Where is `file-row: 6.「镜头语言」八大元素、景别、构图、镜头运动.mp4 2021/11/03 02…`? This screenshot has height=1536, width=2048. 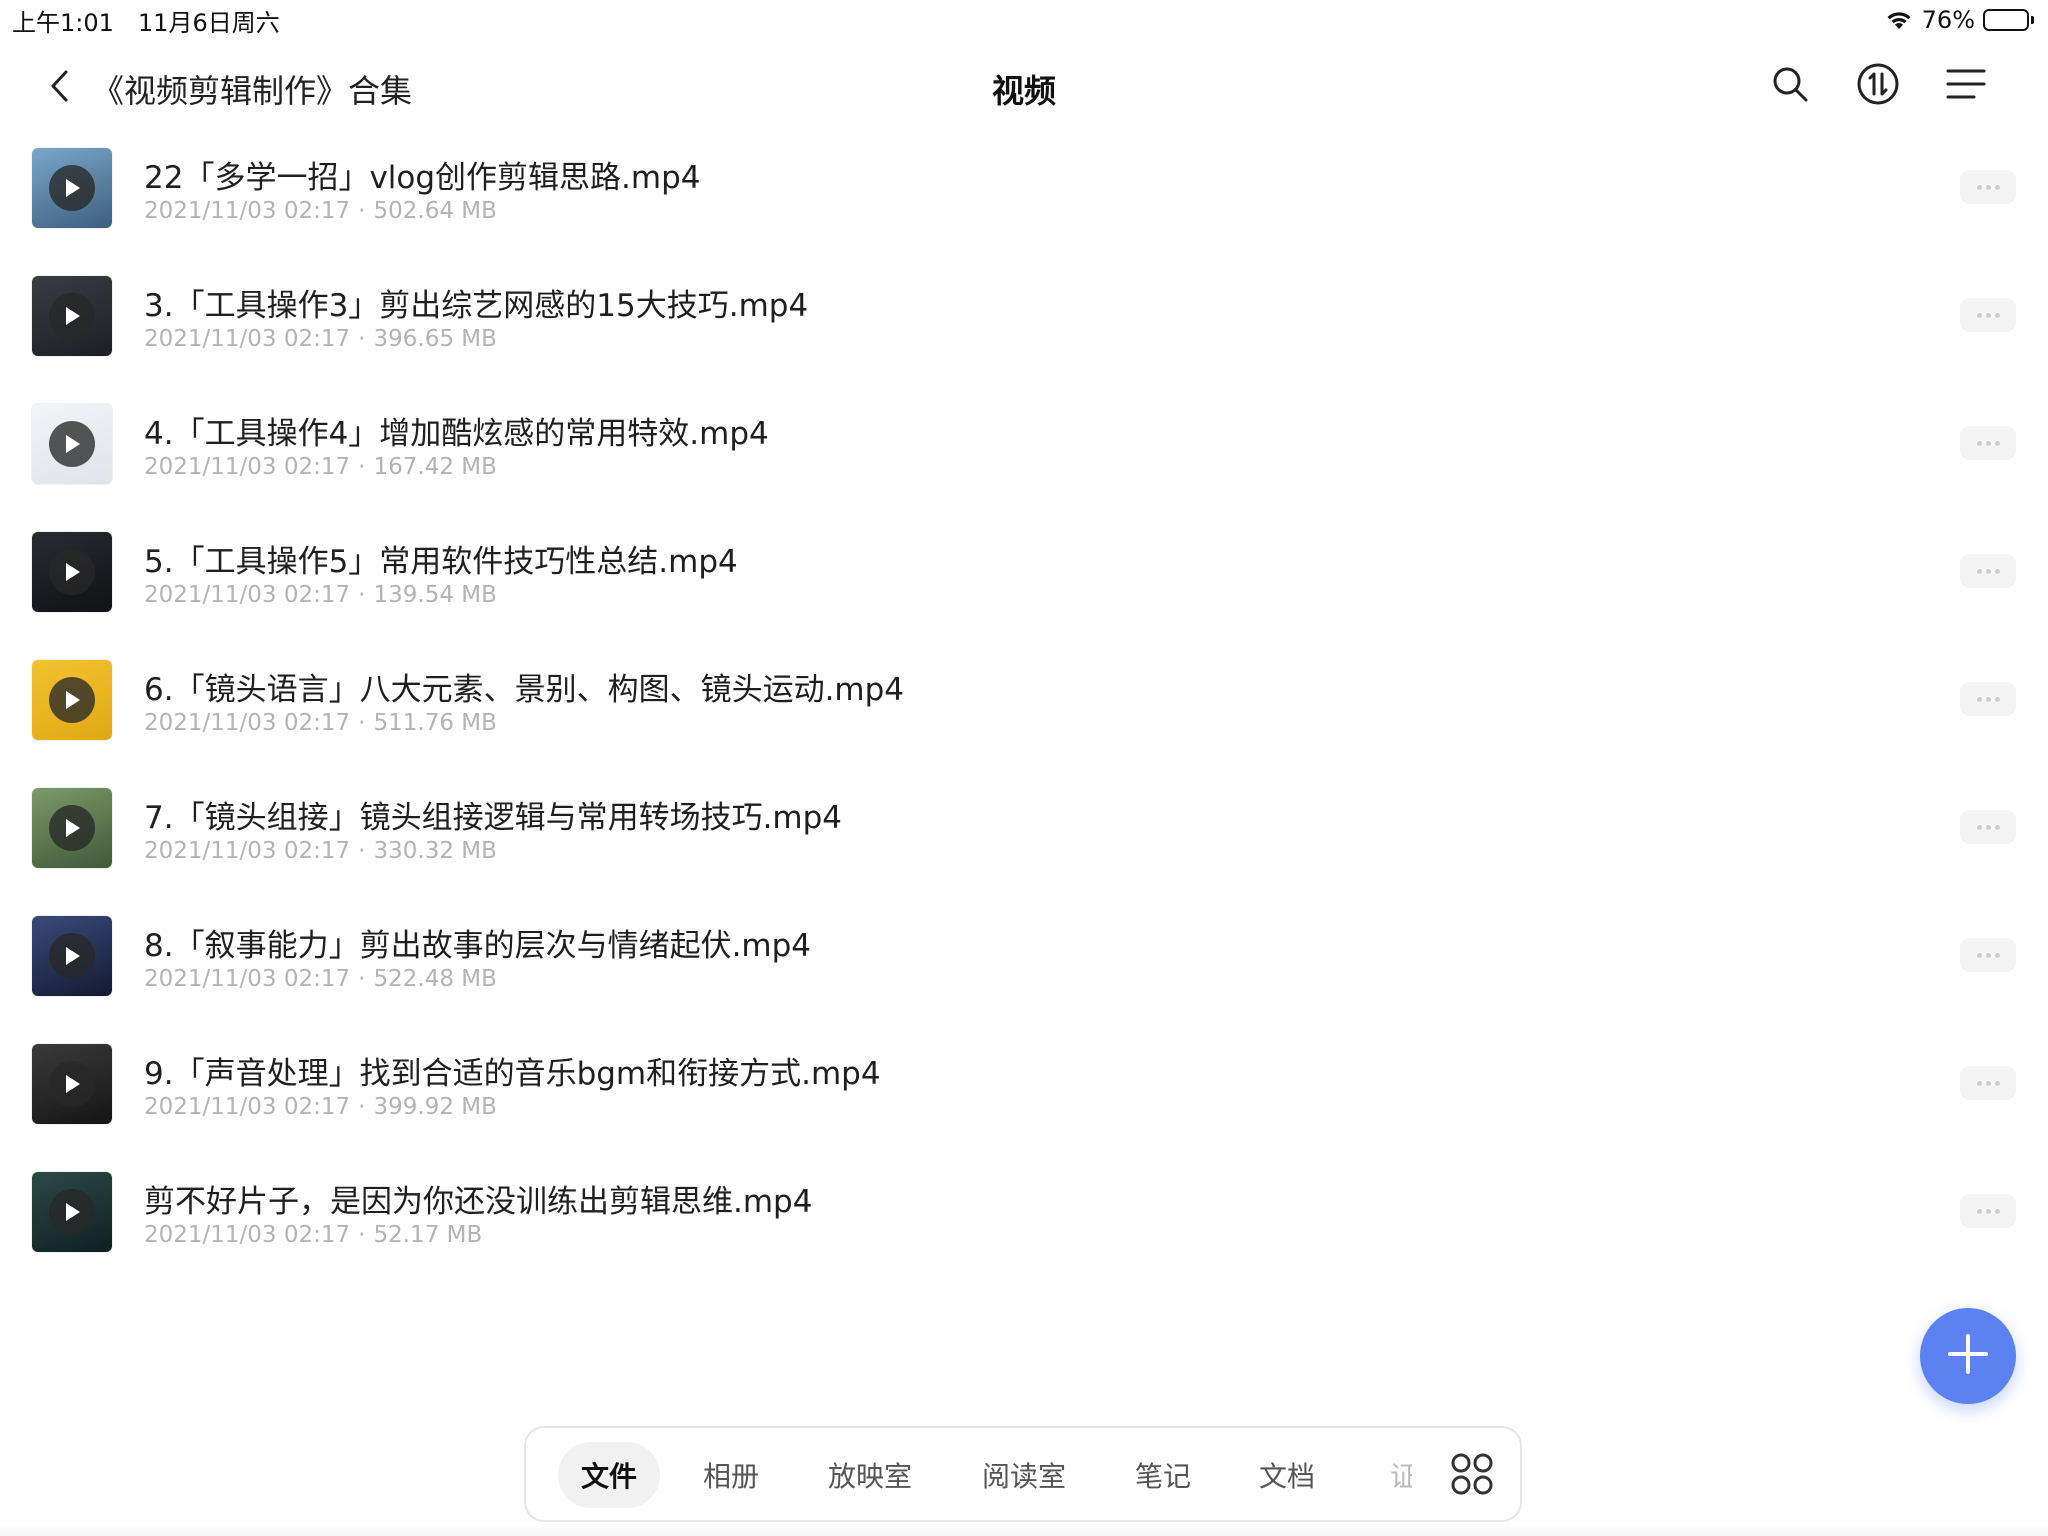 file-row: 6.「镜头语言」八大元素、景别、构图、镜头运动.mp4 2021/11/03 02… is located at coordinates (1024, 716).